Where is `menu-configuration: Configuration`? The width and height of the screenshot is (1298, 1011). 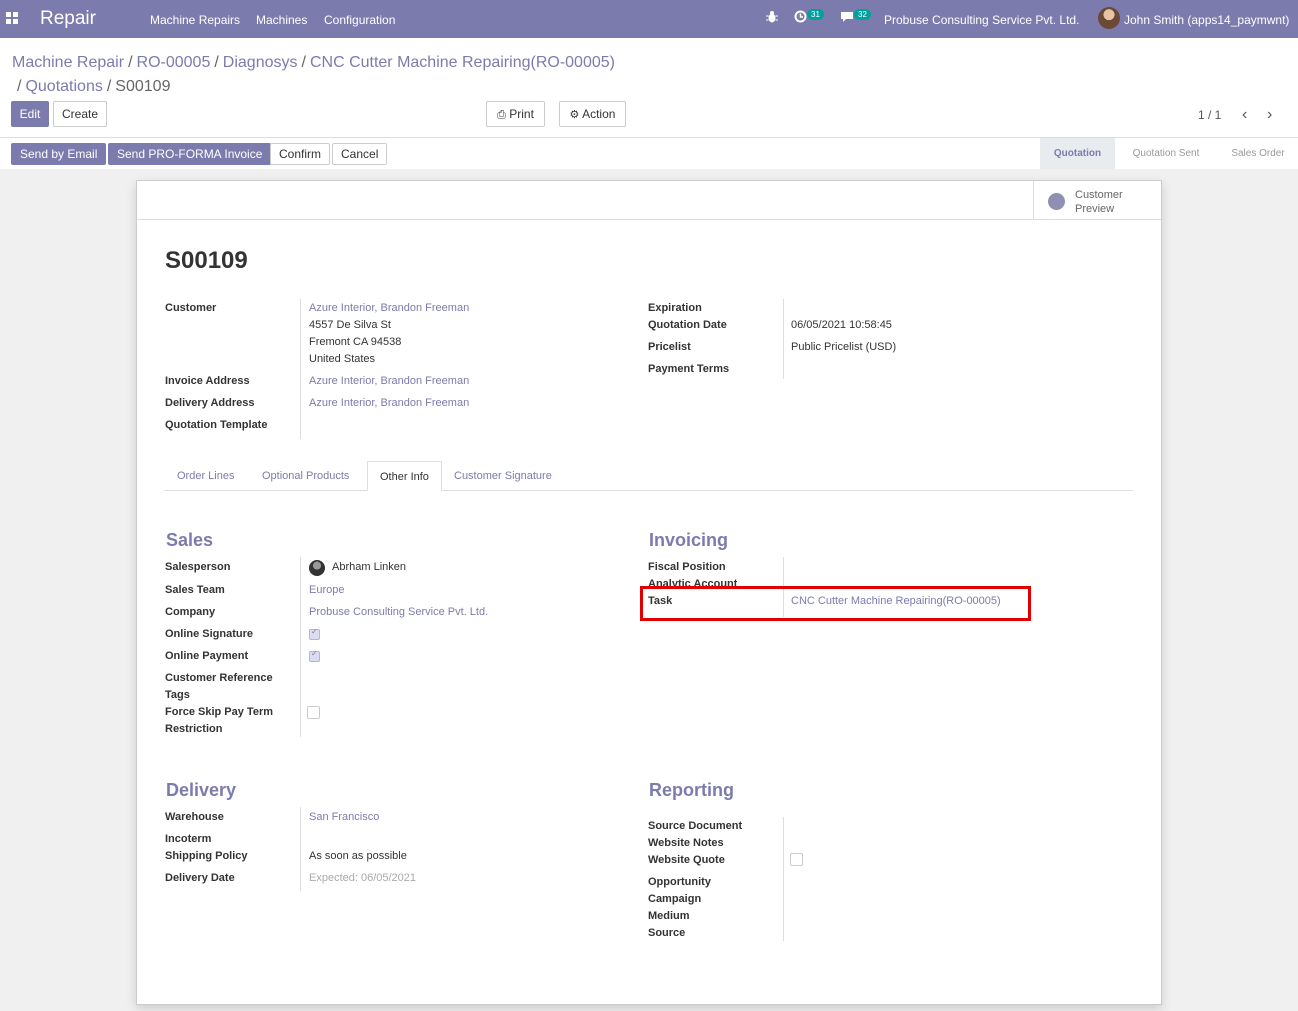 menu-configuration: Configuration is located at coordinates (359, 20).